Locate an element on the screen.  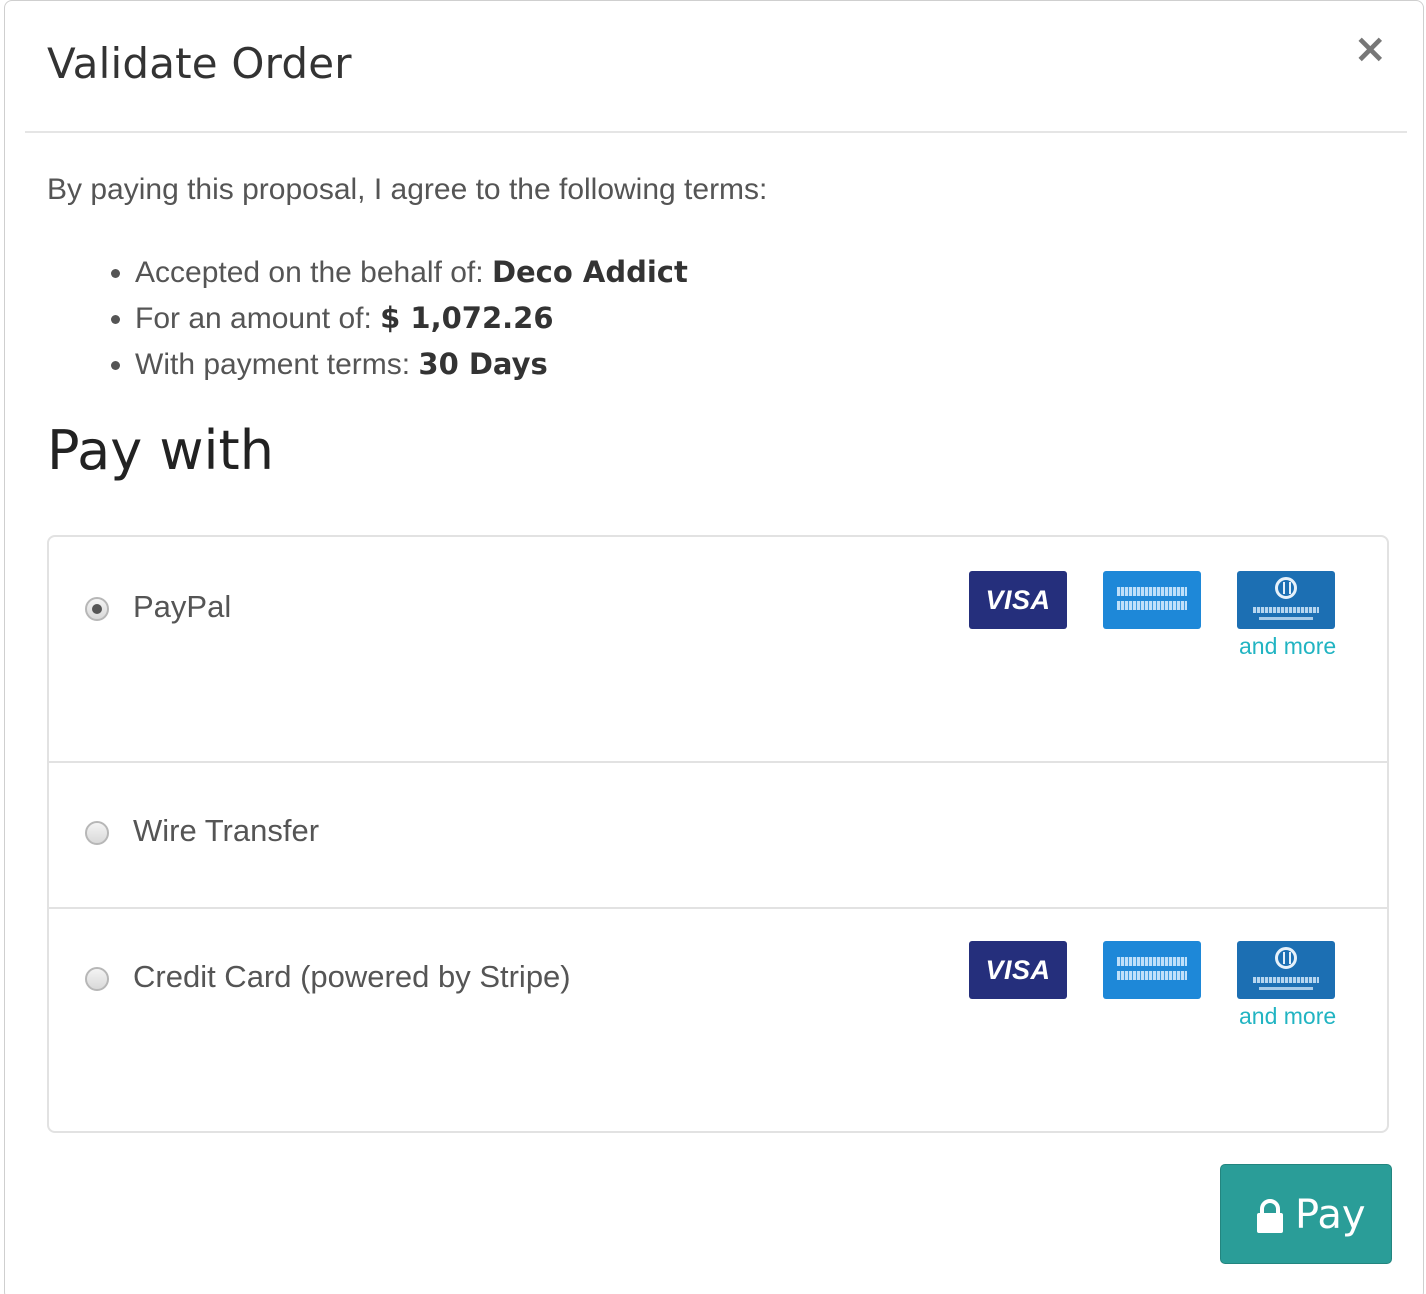
term-value: 30 Days is located at coordinates (483, 364).